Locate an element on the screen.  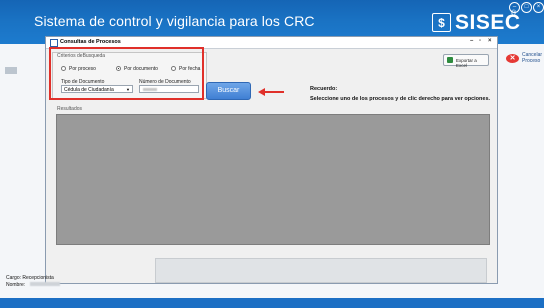
criteria-highlight-frame is located at coordinates (126, 73).